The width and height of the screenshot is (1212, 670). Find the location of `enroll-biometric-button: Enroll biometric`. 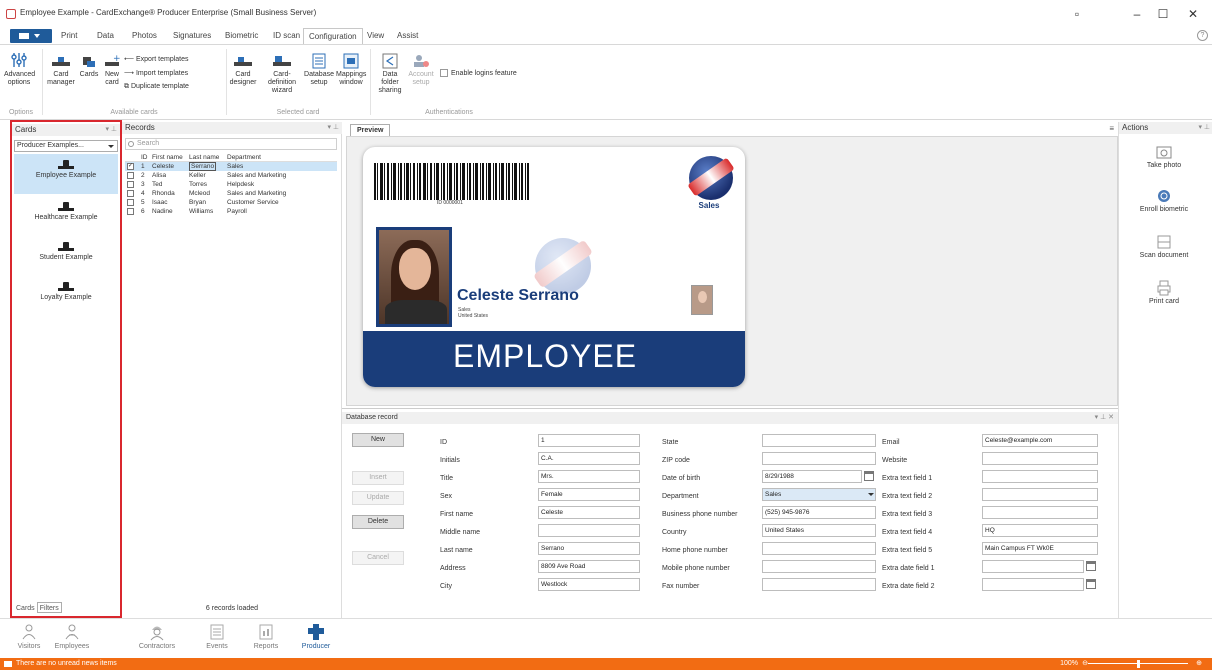

enroll-biometric-button: Enroll biometric is located at coordinates (1164, 200).